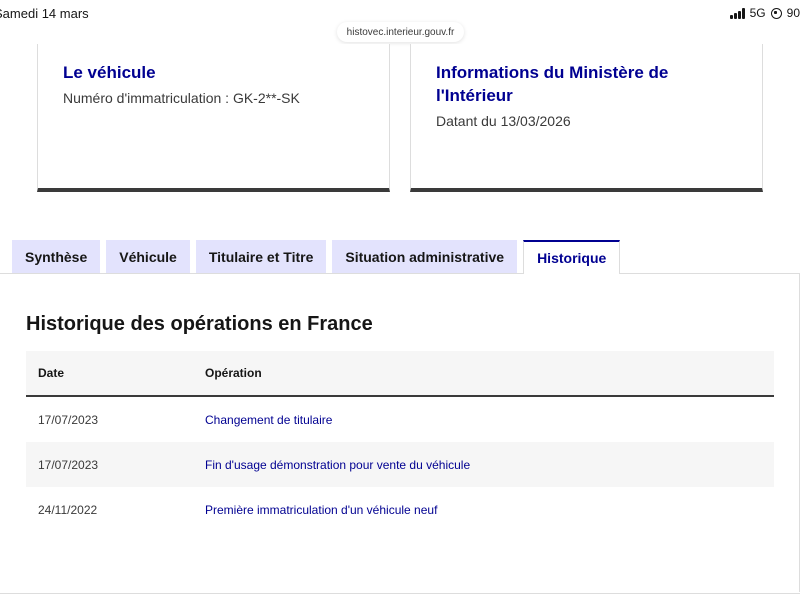 This screenshot has width=800, height=600. I want to click on table-row: 17/07/2023 Changement de titulaire, so click(400, 419).